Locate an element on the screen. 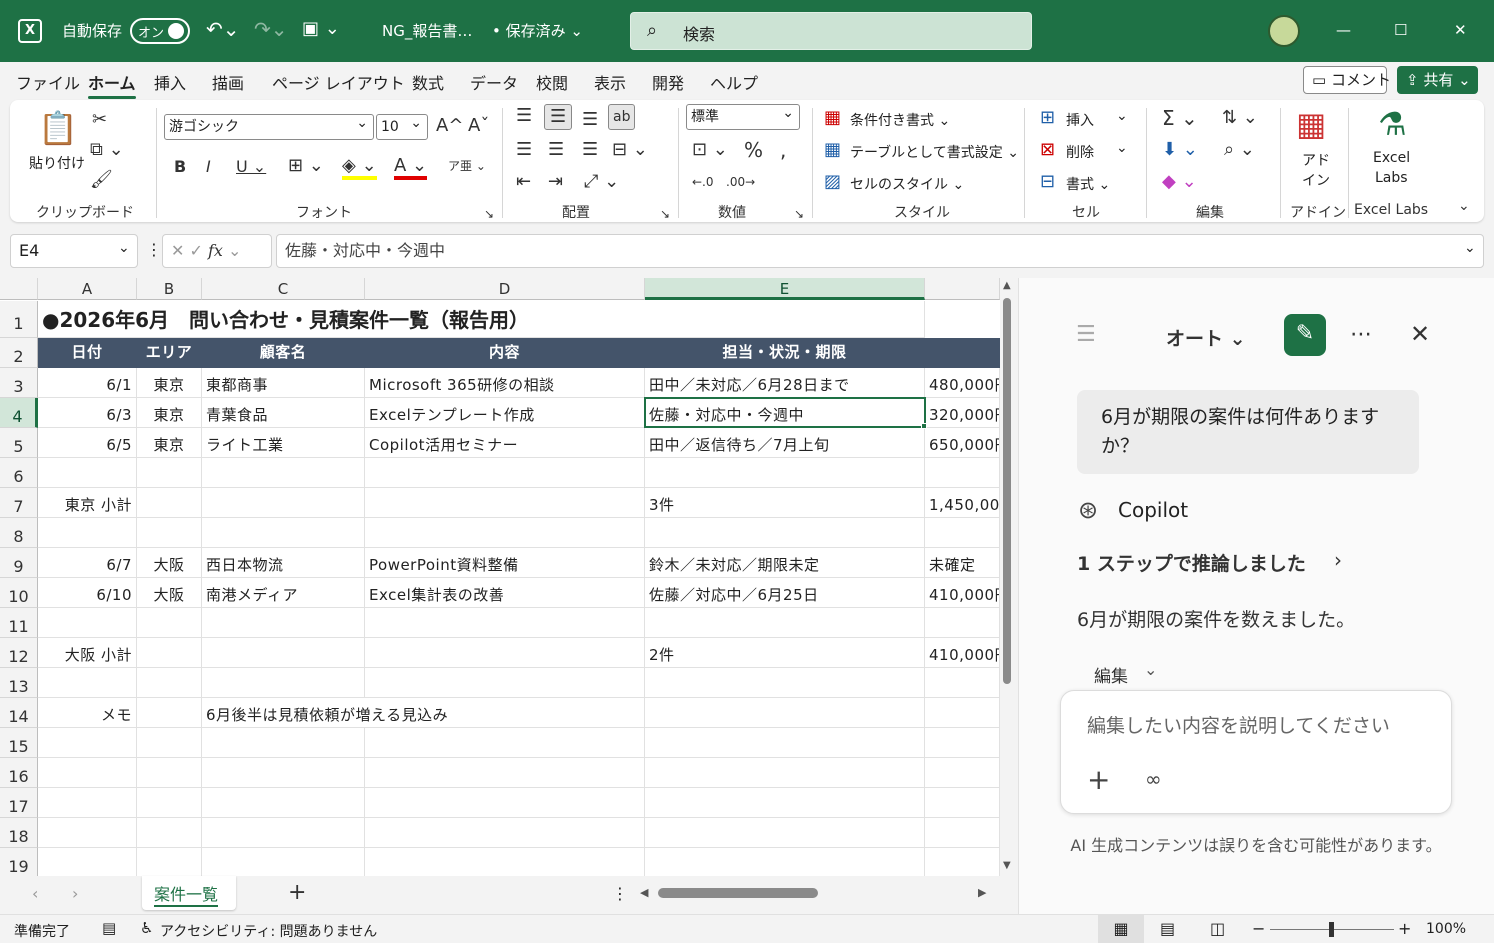 Image resolution: width=1494 pixels, height=943 pixels. scroll-left-icon: ◀ is located at coordinates (644, 892).